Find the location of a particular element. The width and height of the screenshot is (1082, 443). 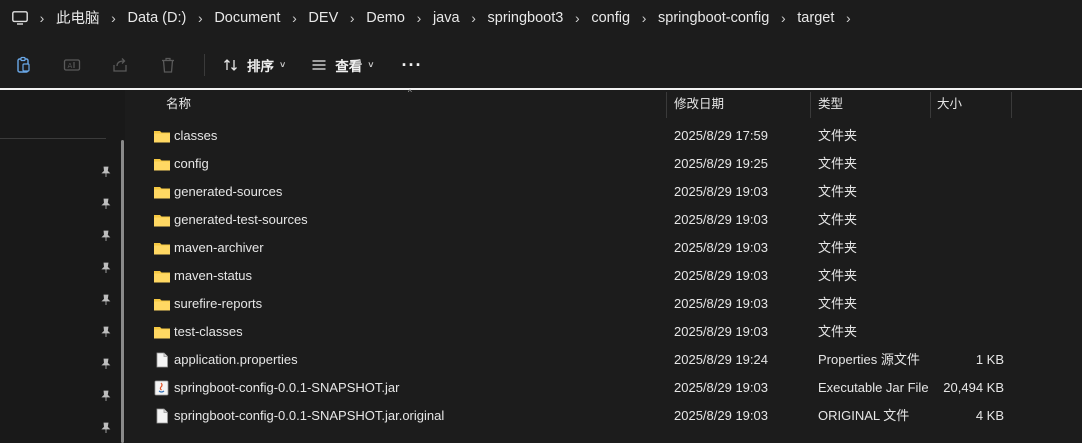

sort-icon is located at coordinates (231, 65).